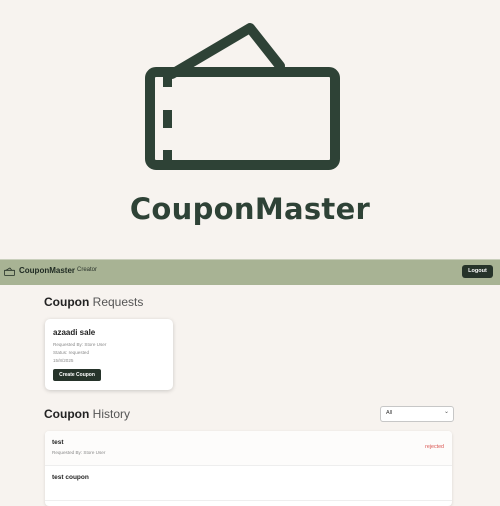  Describe the element at coordinates (77, 375) in the screenshot. I see `create-coupon-button: Create Coupon` at that location.